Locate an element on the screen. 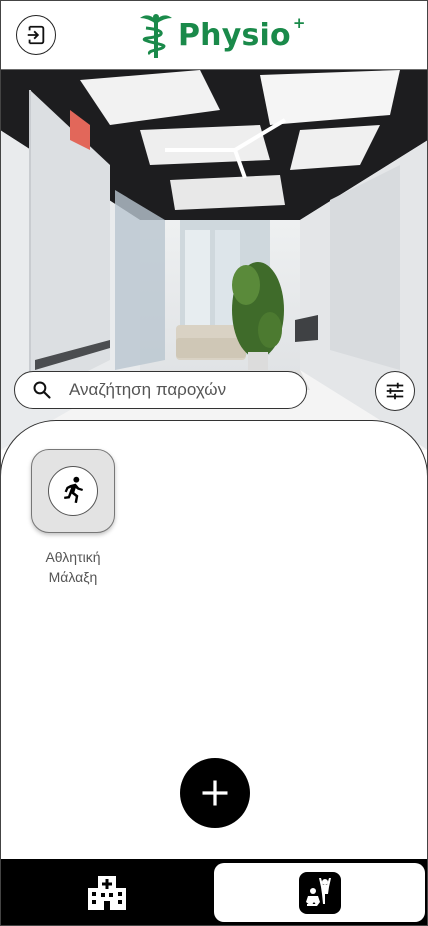  running-person-icon is located at coordinates (73, 489).